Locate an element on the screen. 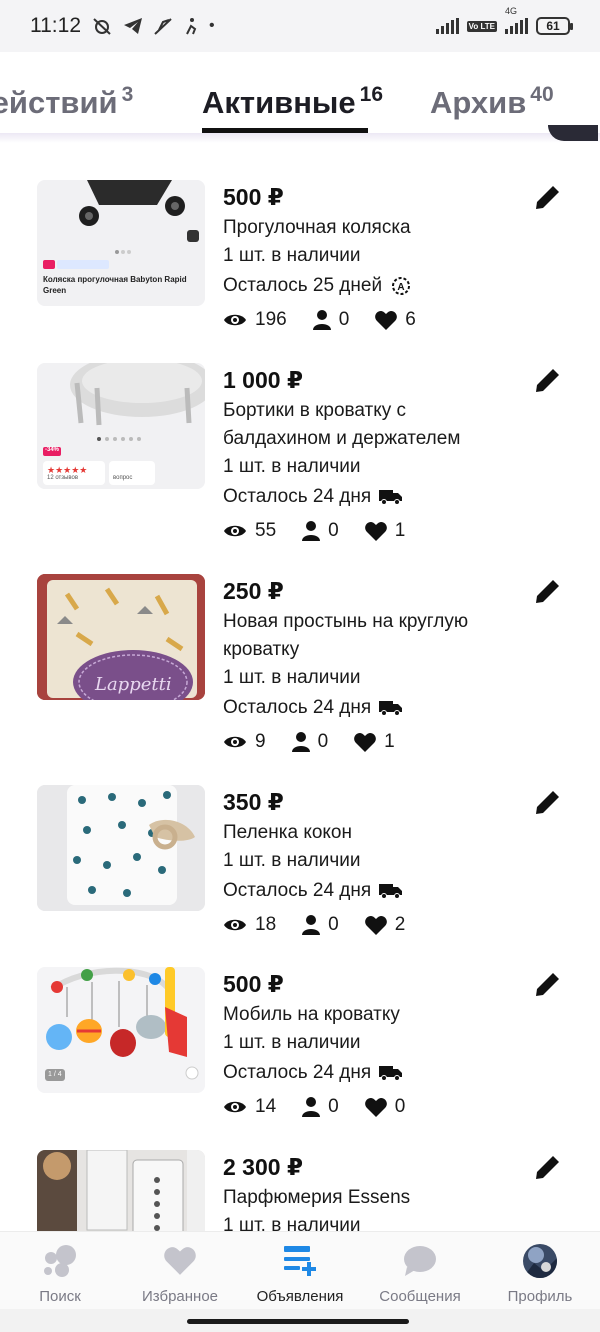 The image size is (600, 1332). nav-messages: Сообщения is located at coordinates (420, 1270).